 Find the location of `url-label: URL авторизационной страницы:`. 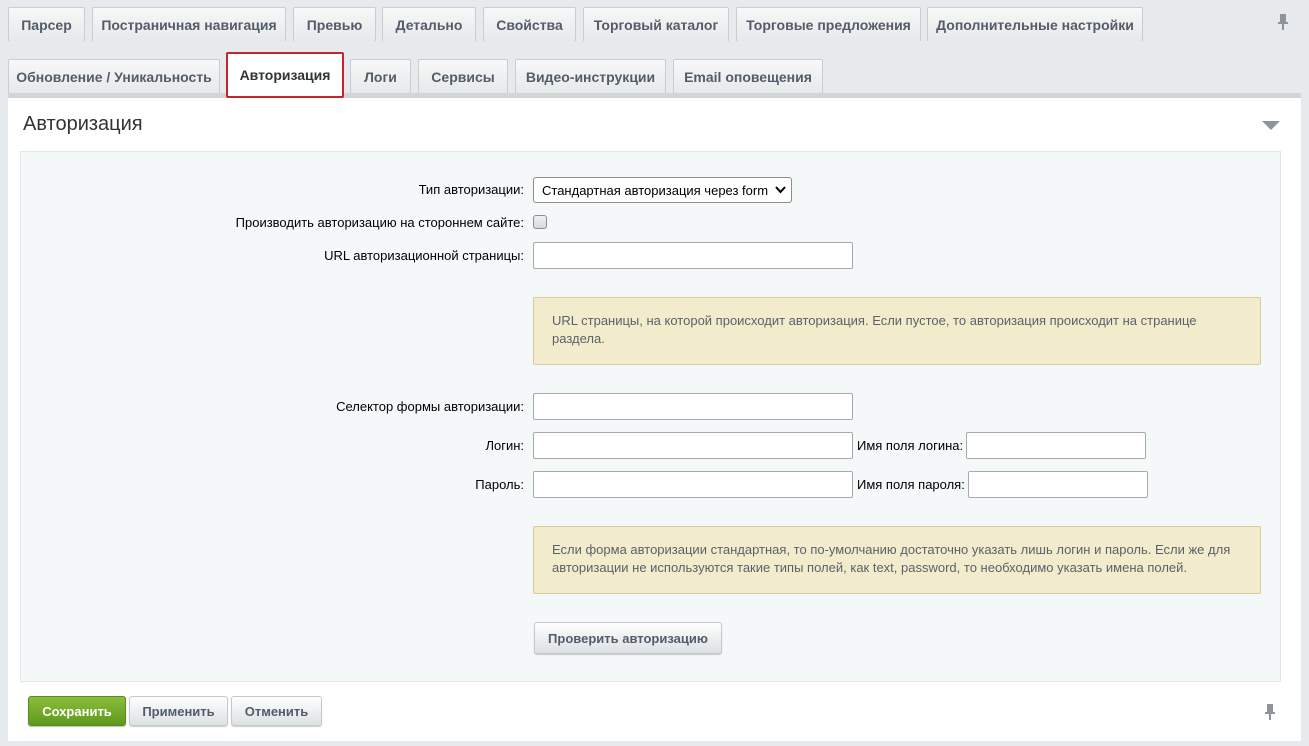

url-label: URL авторизационной страницы: is located at coordinates (424, 255).